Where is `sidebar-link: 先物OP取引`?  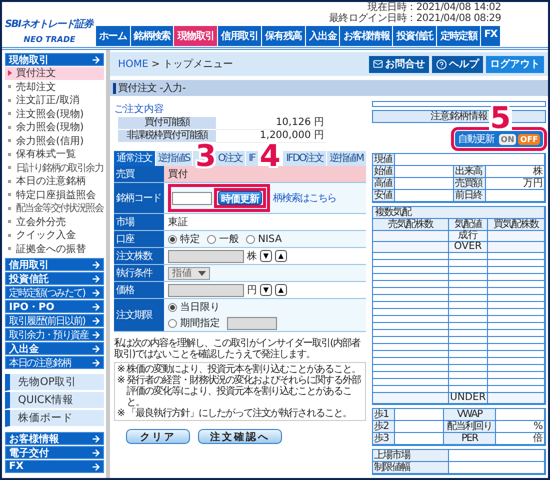 sidebar-link: 先物OP取引 is located at coordinates (54, 382).